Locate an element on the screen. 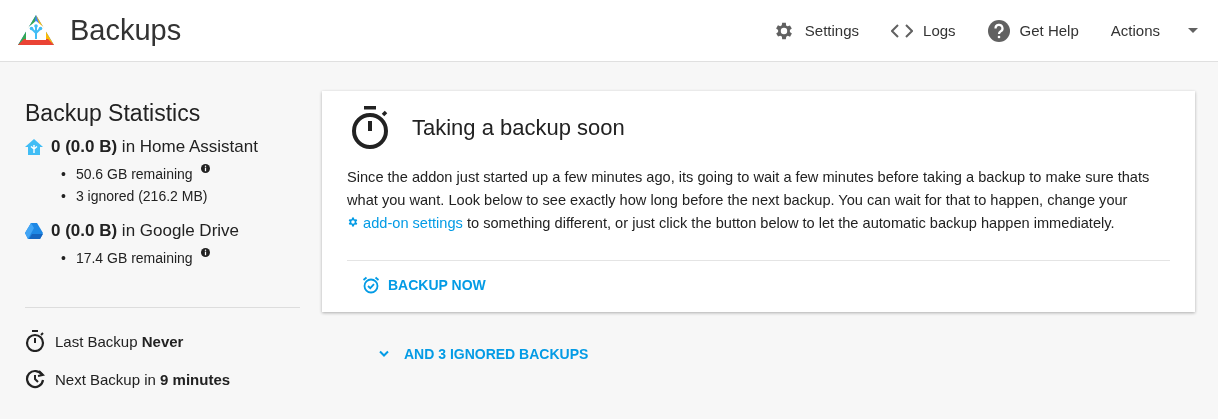 This screenshot has height=419, width=1218. detail-text: 17.4 GB remaining is located at coordinates (134, 258).